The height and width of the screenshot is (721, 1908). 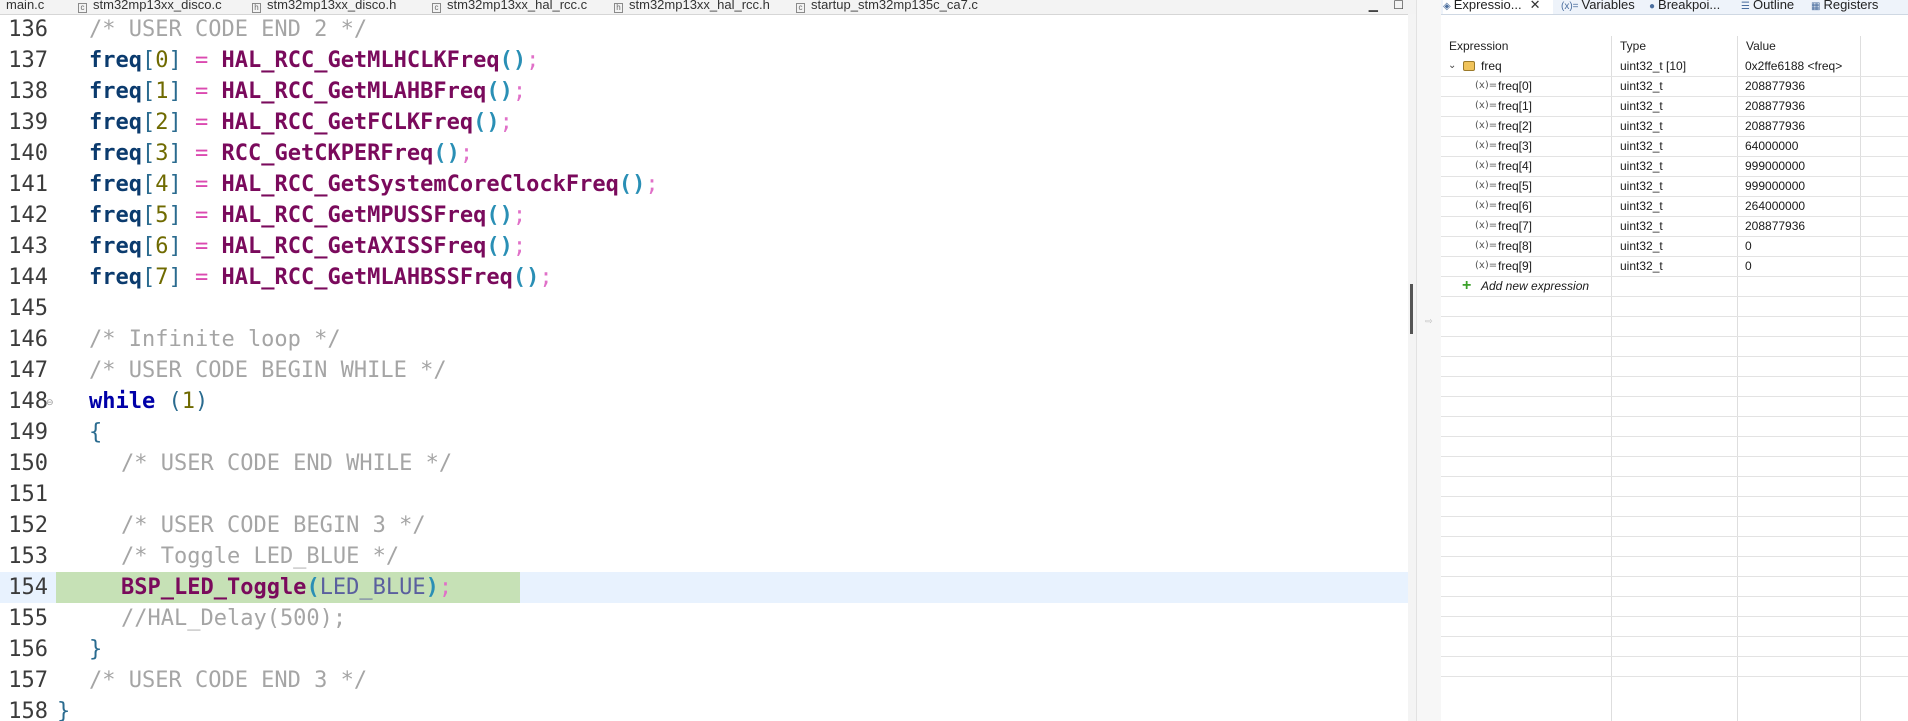 What do you see at coordinates (1535, 6) in the screenshot?
I see `close-icon: ✕` at bounding box center [1535, 6].